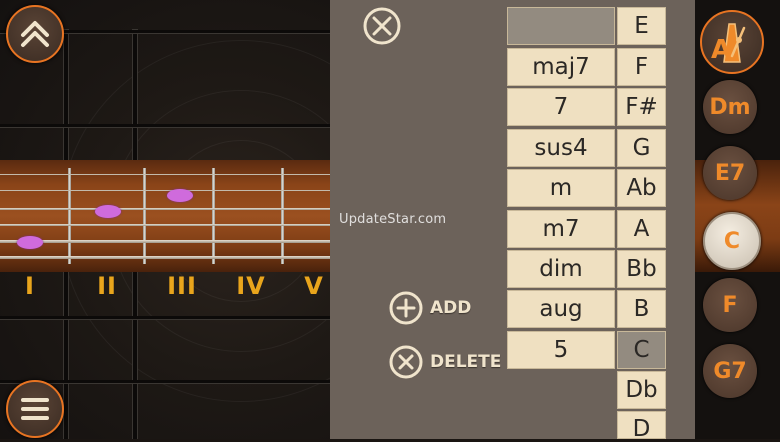  What do you see at coordinates (182, 286) in the screenshot?
I see `fret-number: III` at bounding box center [182, 286].